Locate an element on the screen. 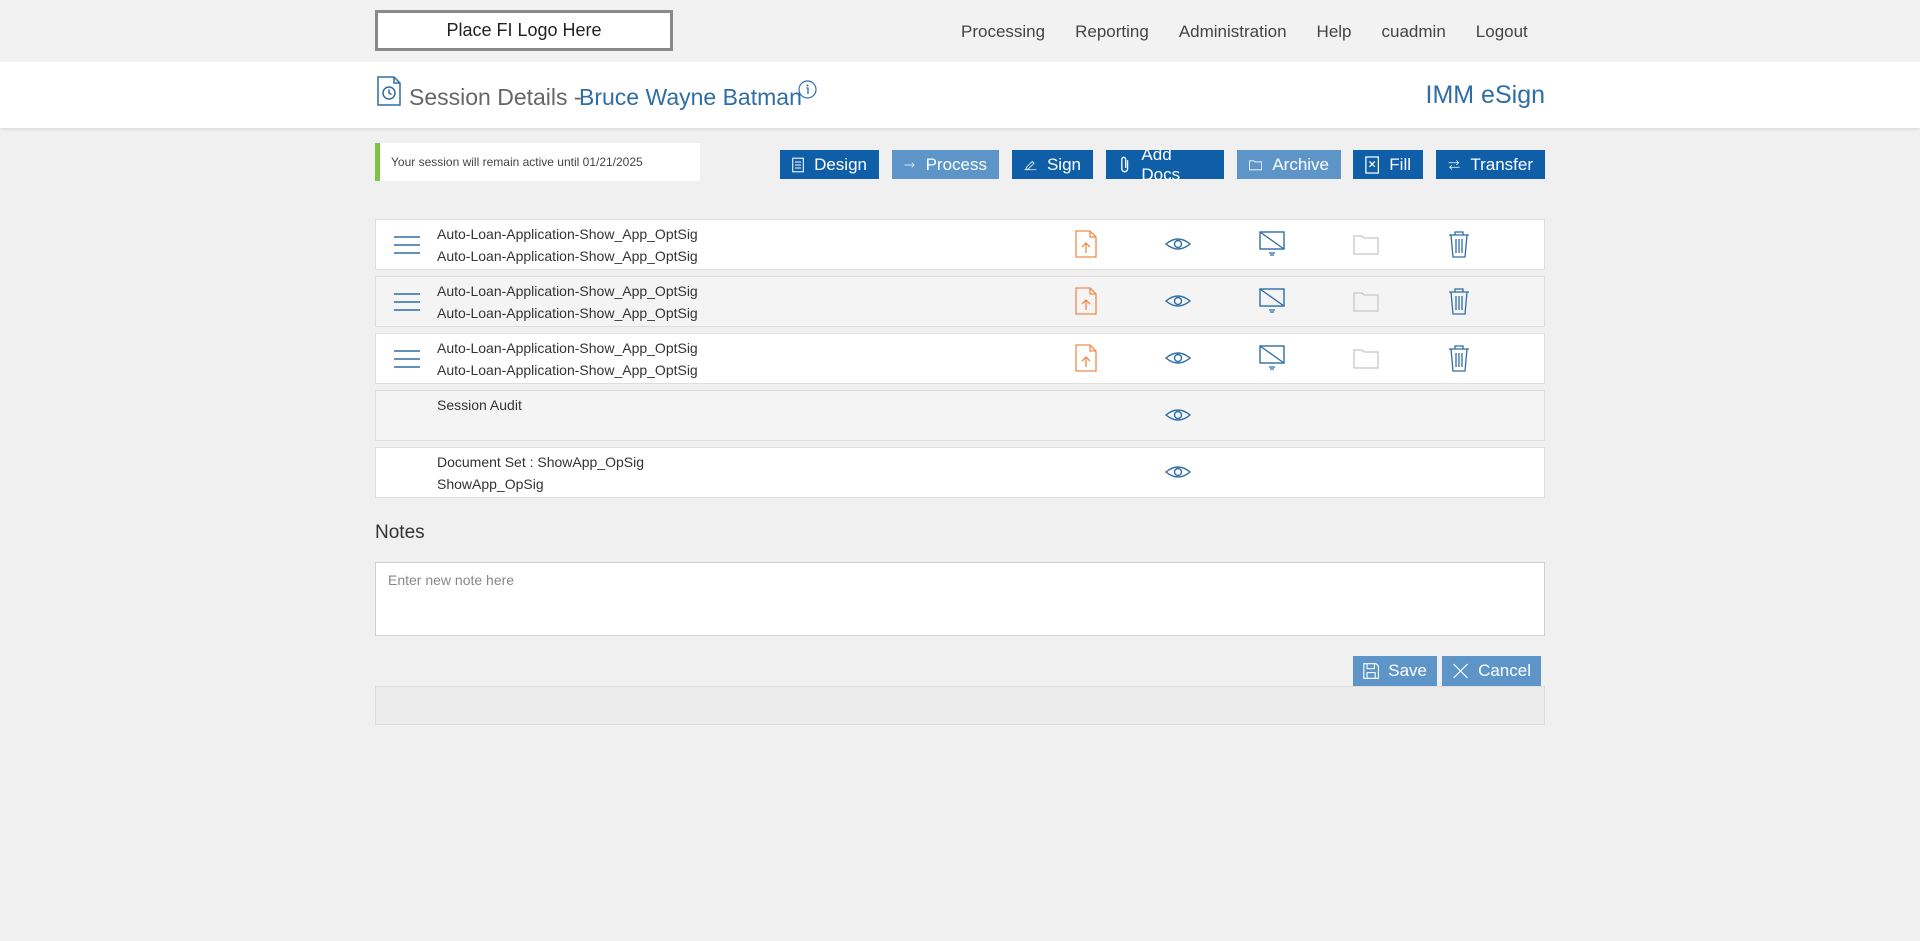  save-button: Save is located at coordinates (1395, 671).